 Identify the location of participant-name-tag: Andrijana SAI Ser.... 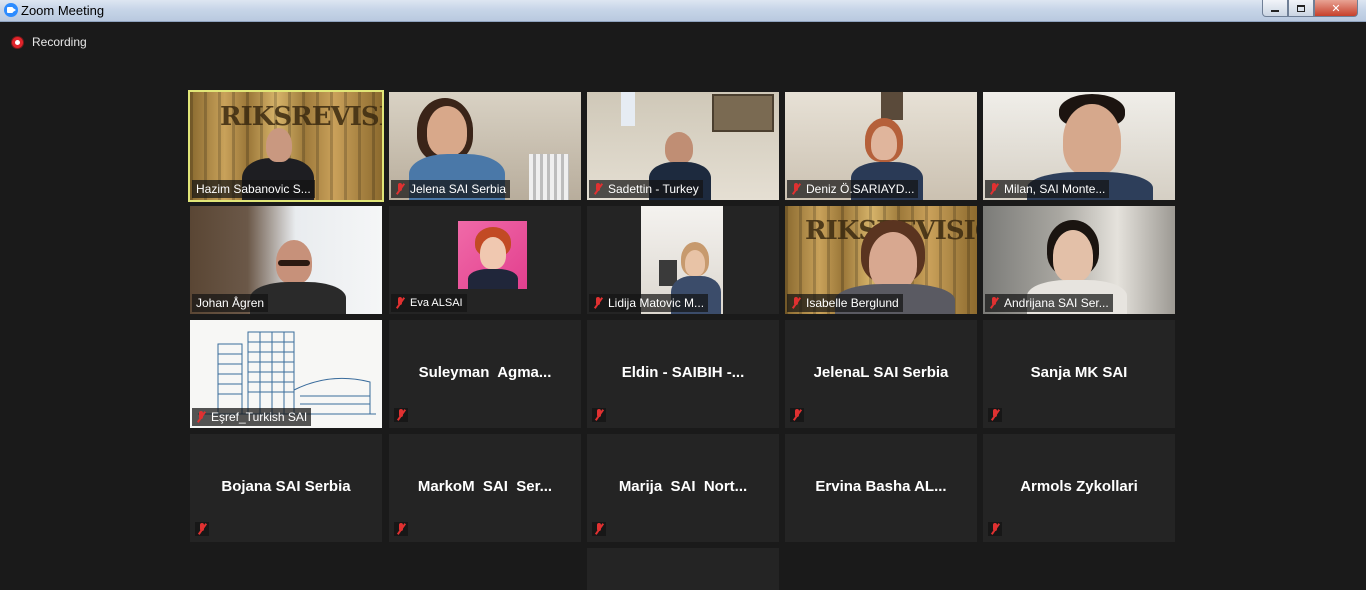
(1049, 303).